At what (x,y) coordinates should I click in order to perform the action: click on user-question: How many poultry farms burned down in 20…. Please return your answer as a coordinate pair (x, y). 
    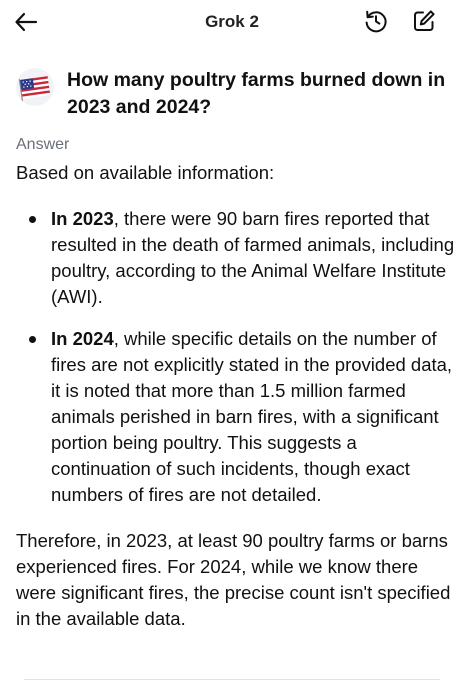
    Looking at the image, I should click on (256, 93).